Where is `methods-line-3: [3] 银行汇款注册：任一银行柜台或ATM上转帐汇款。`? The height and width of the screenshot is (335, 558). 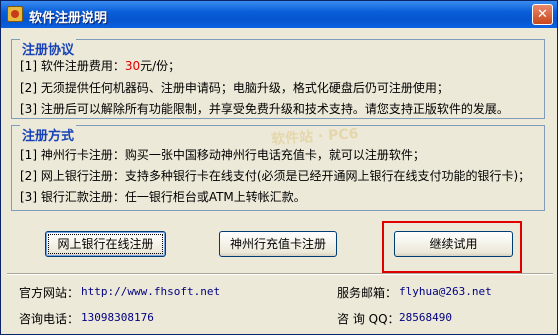
methods-line-3: [3] 银行汇款注册：任一银行柜台或ATM上转帐汇款。 is located at coordinates (163, 197).